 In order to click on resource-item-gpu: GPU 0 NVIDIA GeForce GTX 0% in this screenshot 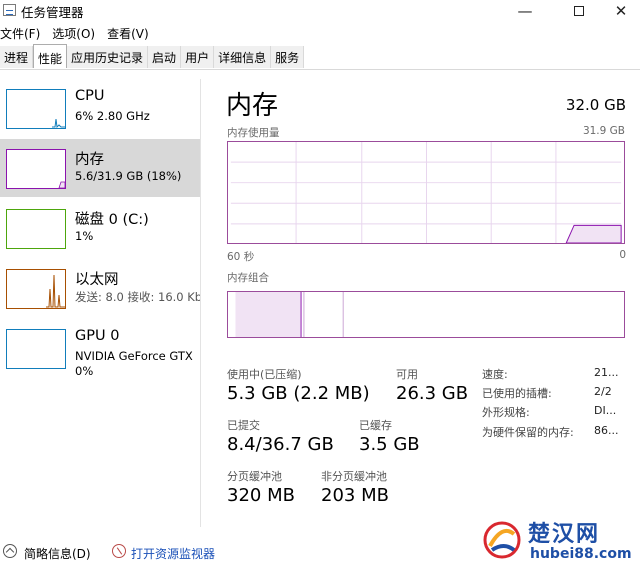, I will do `click(100, 348)`.